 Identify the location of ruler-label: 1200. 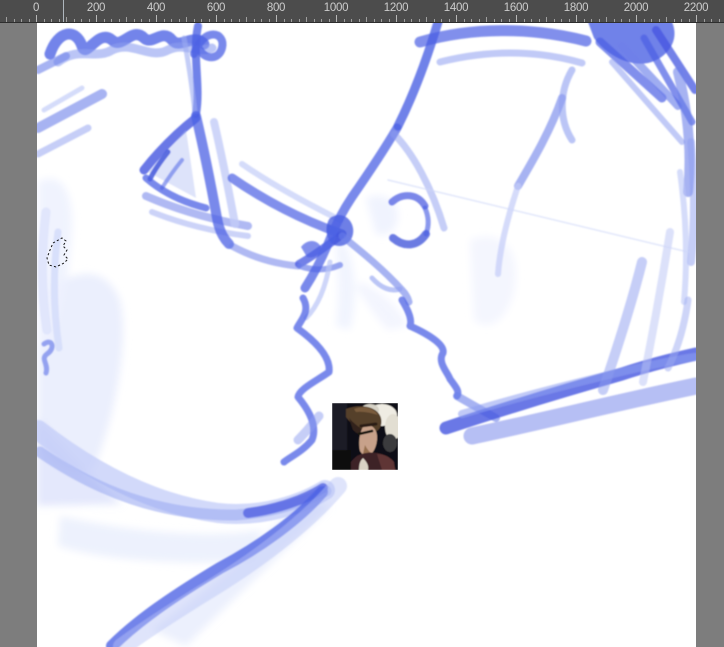
(396, 8).